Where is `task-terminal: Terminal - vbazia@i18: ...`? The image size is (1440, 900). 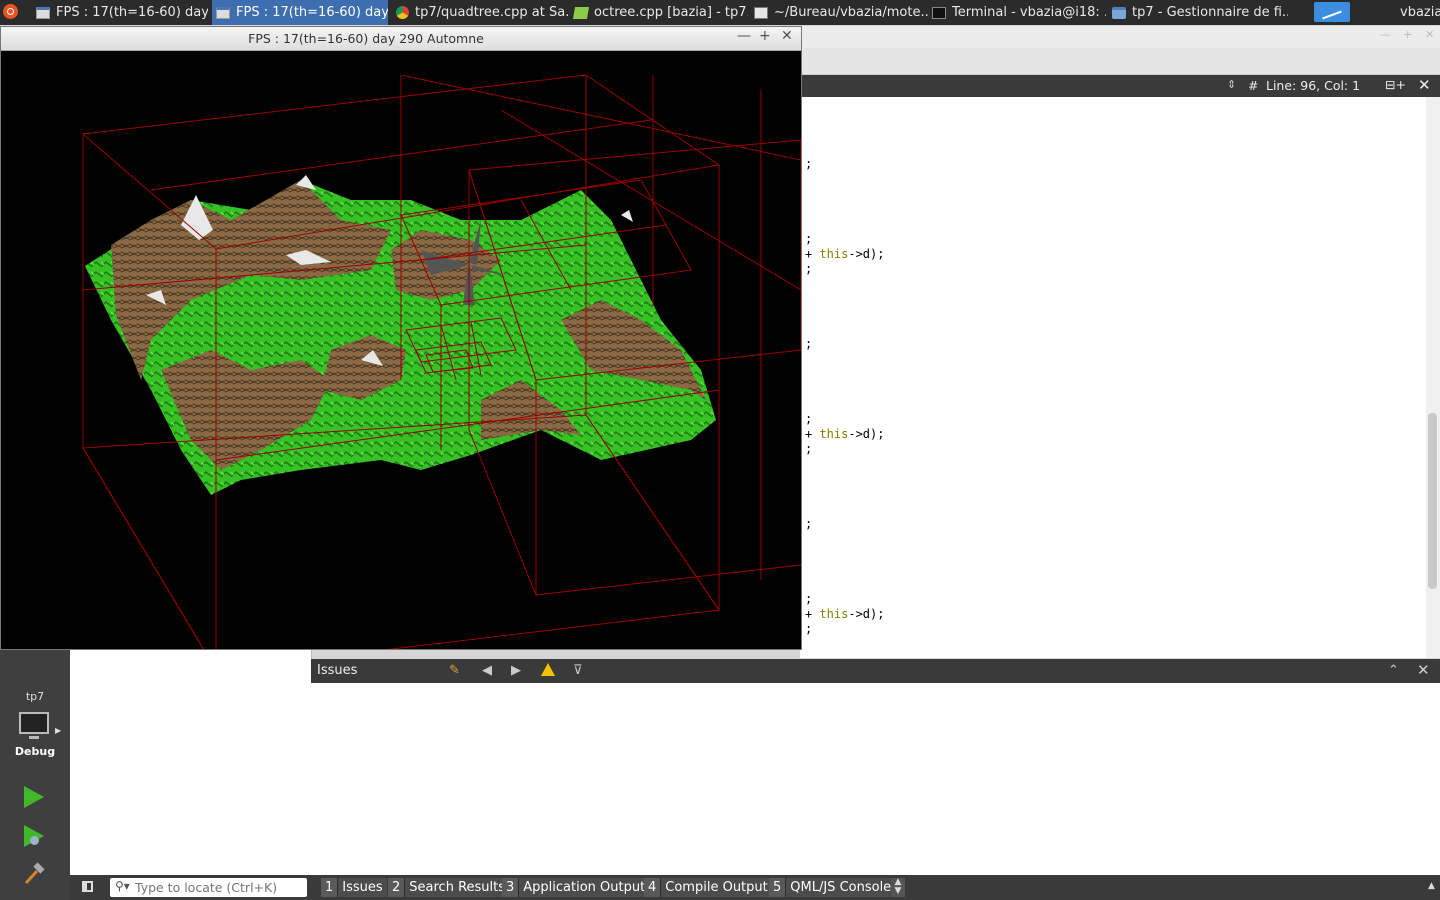
task-terminal: Terminal - vbazia@i18: ... is located at coordinates (1017, 12).